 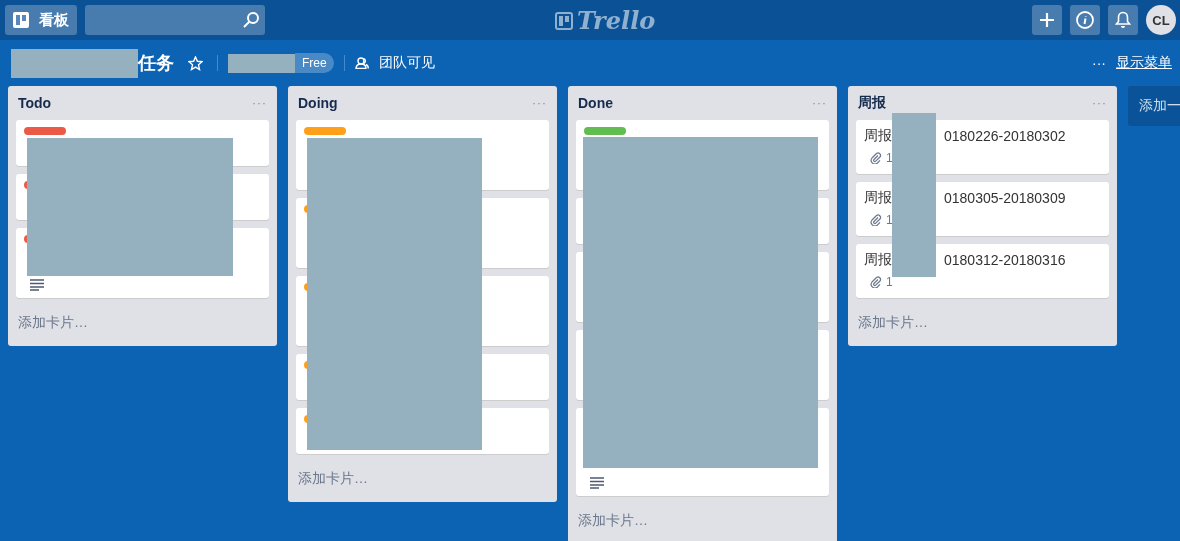 I want to click on list-title: Doing, so click(x=318, y=103).